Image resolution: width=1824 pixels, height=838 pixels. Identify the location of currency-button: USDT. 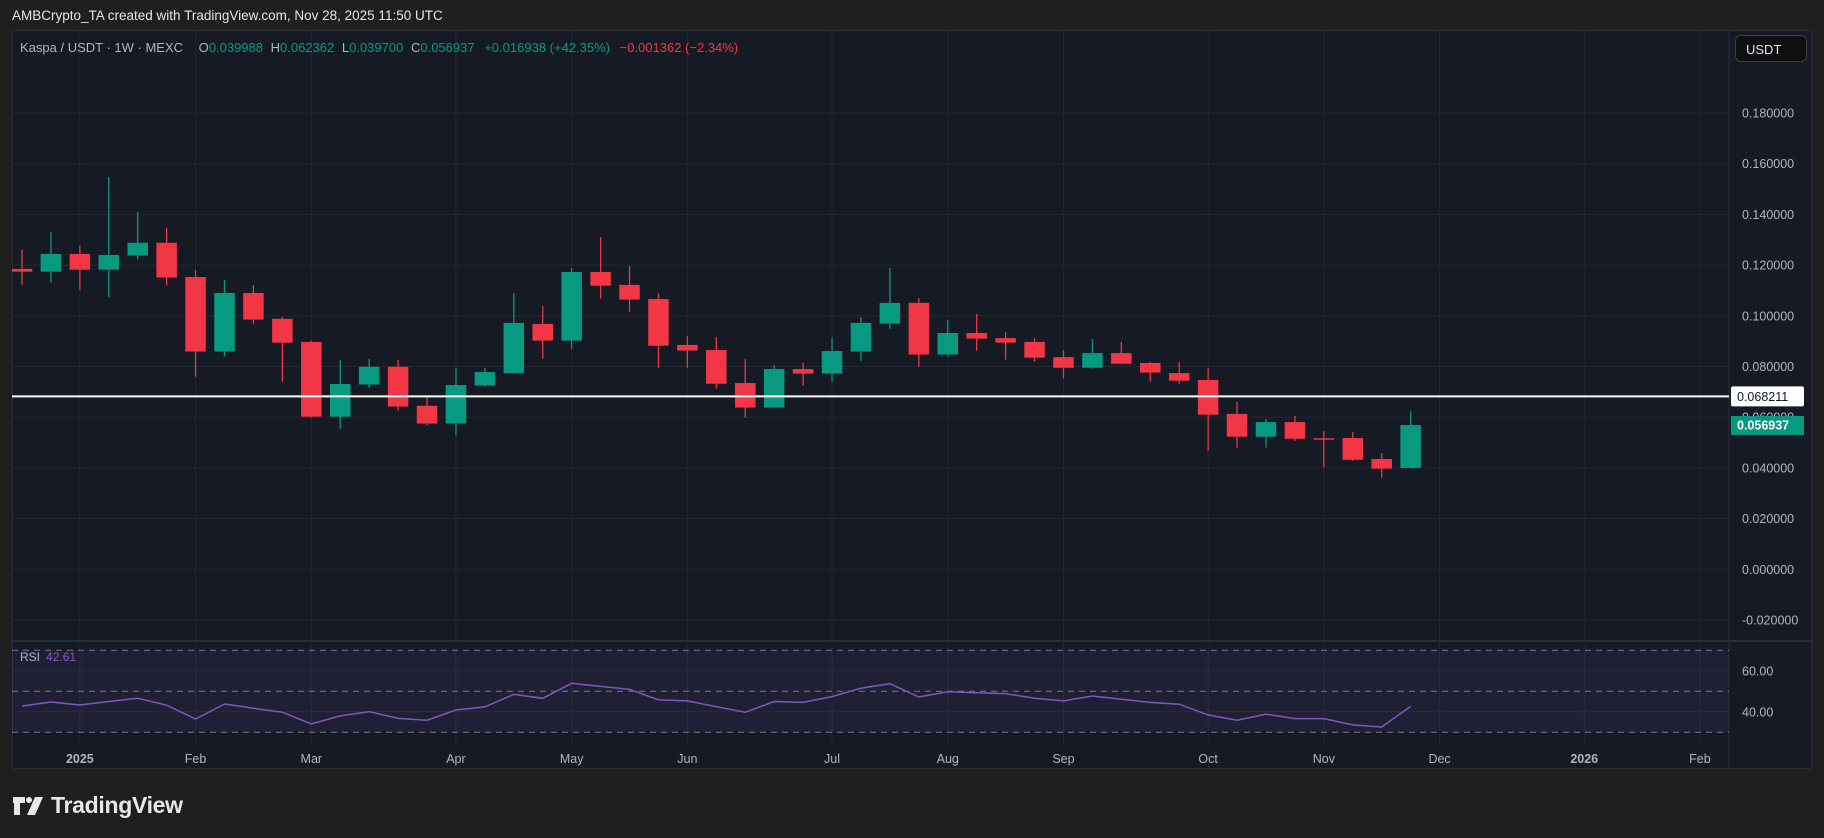
(1771, 48).